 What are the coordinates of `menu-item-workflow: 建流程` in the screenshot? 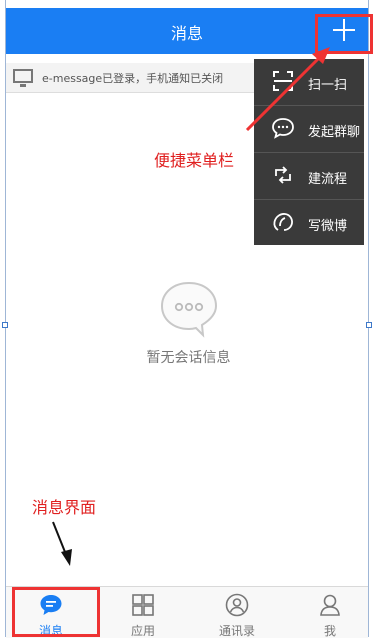 It's located at (309, 175).